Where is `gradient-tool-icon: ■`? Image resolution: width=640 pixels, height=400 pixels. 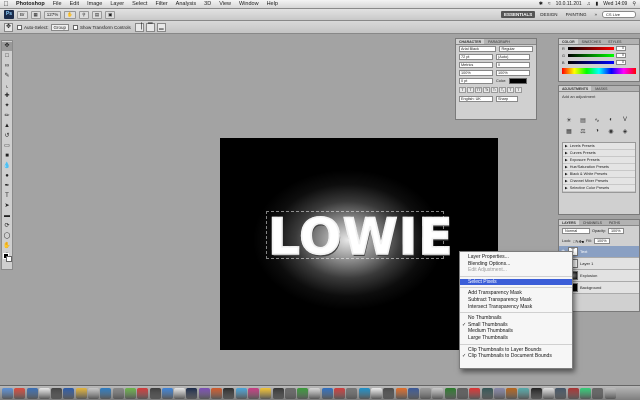 gradient-tool-icon: ■ is located at coordinates (7, 156).